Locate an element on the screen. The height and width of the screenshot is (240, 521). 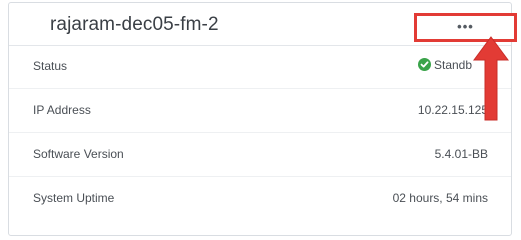
status-value: Standb is located at coordinates (445, 65).